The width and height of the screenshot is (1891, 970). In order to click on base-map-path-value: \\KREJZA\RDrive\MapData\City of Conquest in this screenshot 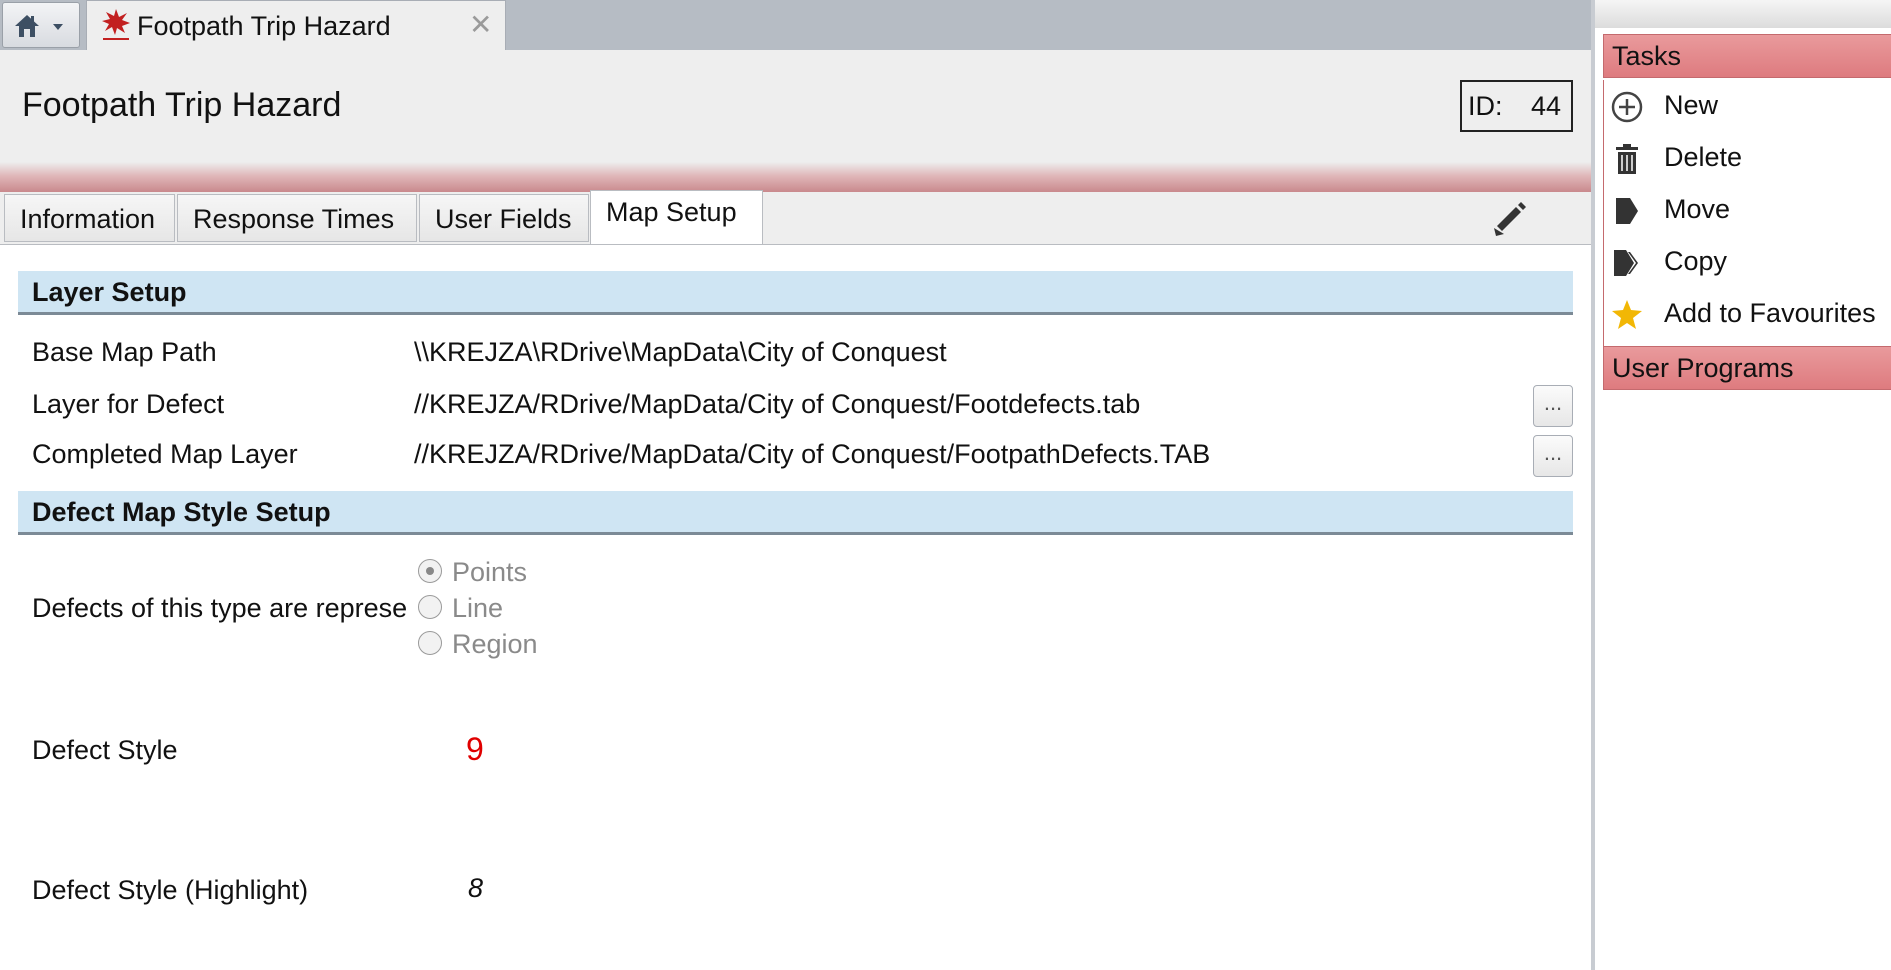, I will do `click(680, 352)`.